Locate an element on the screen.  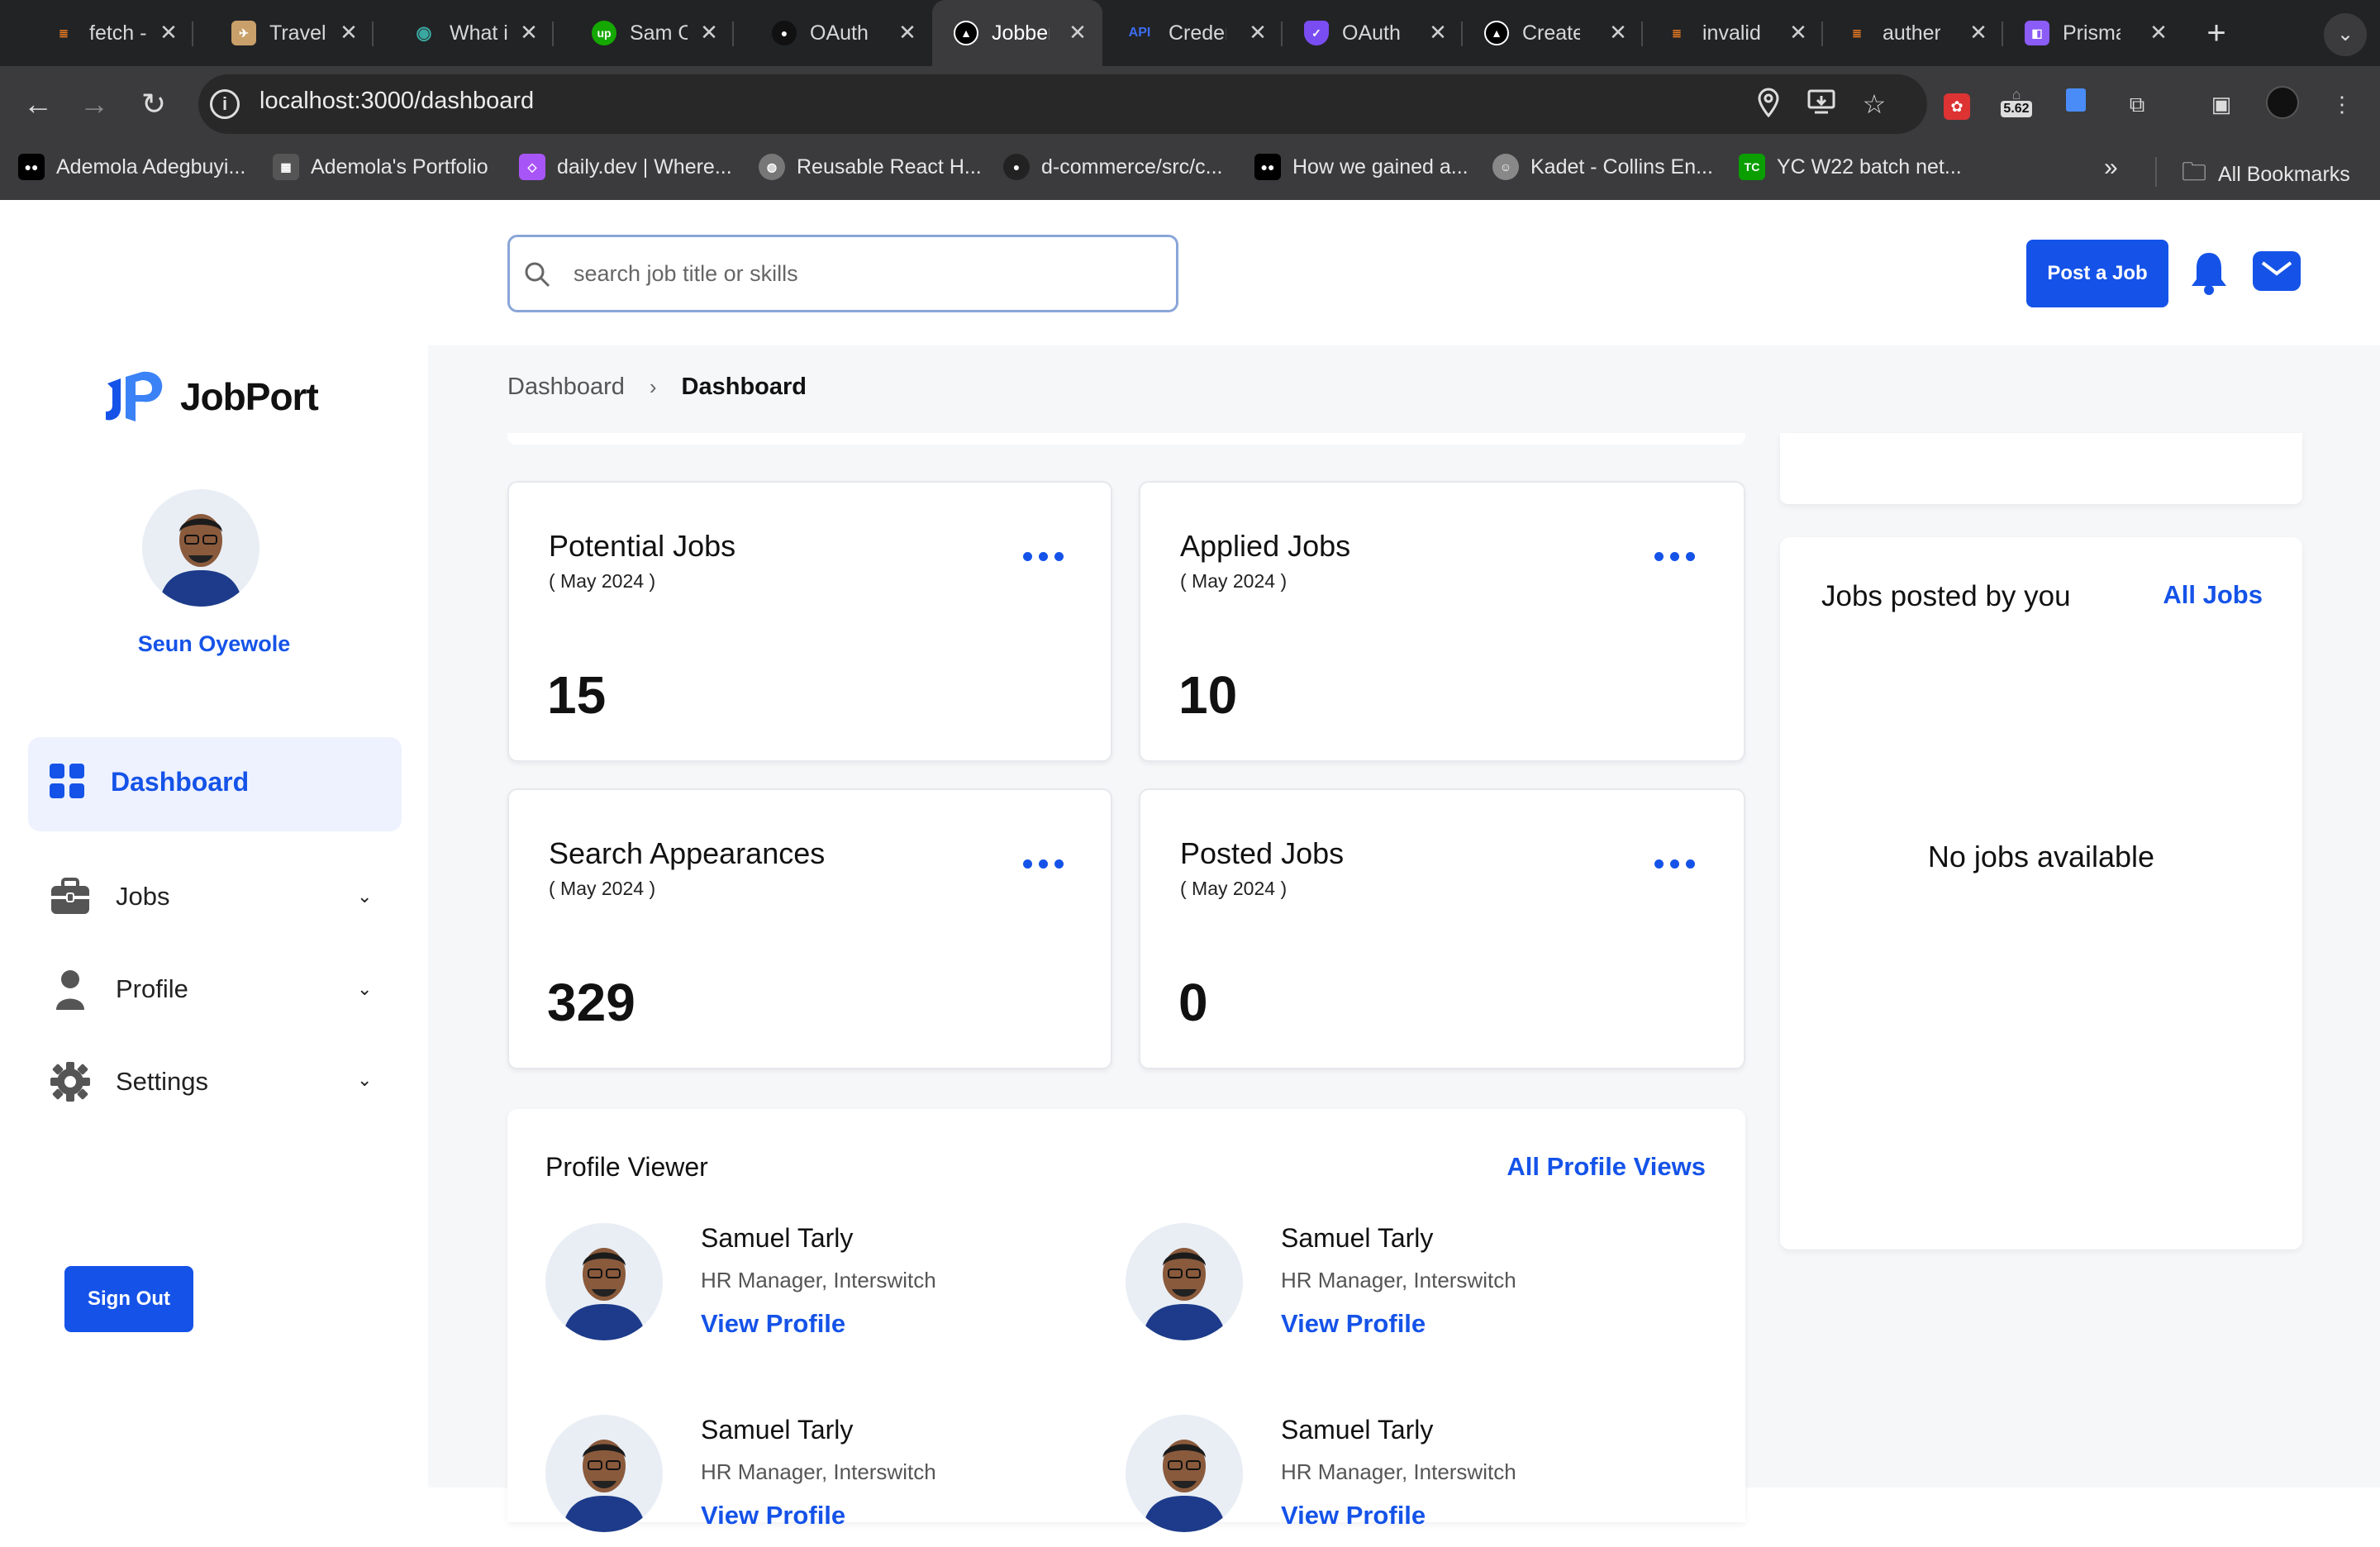
stat-card: Applied Jobs ( May 2024 ) 10 is located at coordinates (1442, 621).